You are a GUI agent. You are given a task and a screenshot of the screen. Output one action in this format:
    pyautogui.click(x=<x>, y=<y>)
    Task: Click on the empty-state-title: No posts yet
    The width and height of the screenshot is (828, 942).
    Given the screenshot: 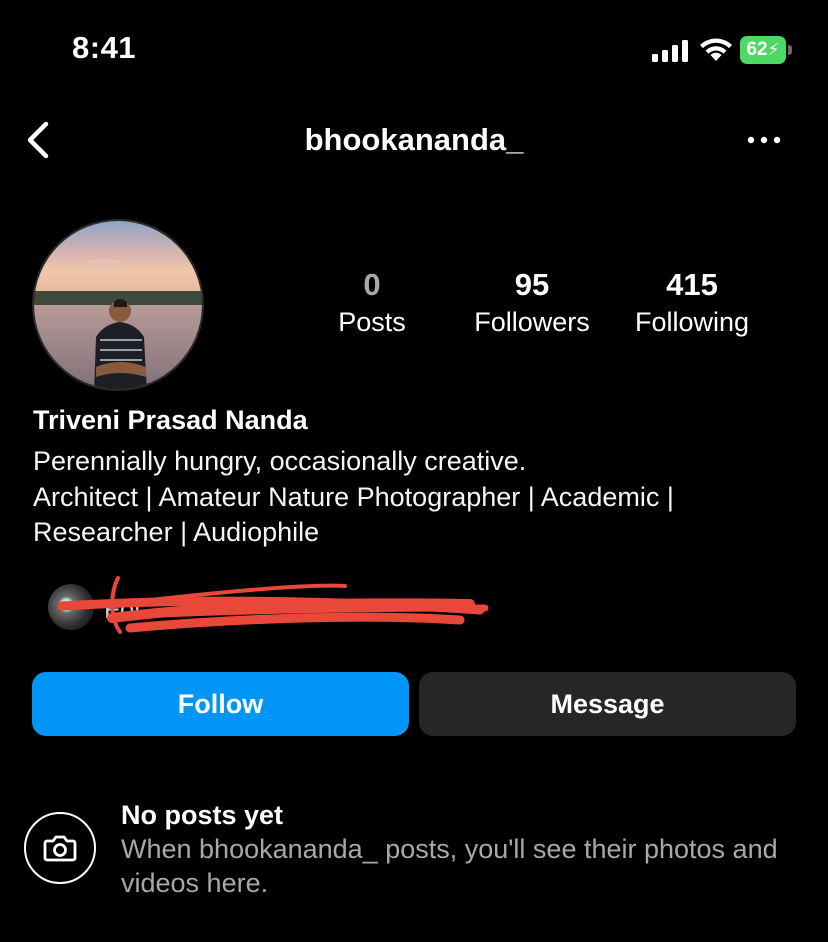 What is the action you would take?
    pyautogui.click(x=202, y=815)
    